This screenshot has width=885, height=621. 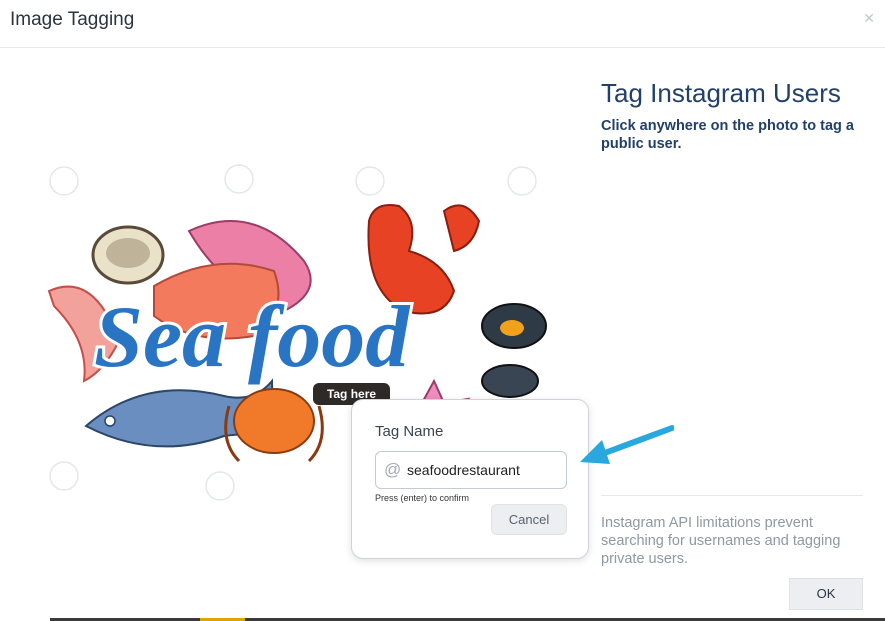 What do you see at coordinates (721, 93) in the screenshot?
I see `sidebar-title: Tag Instagram Users` at bounding box center [721, 93].